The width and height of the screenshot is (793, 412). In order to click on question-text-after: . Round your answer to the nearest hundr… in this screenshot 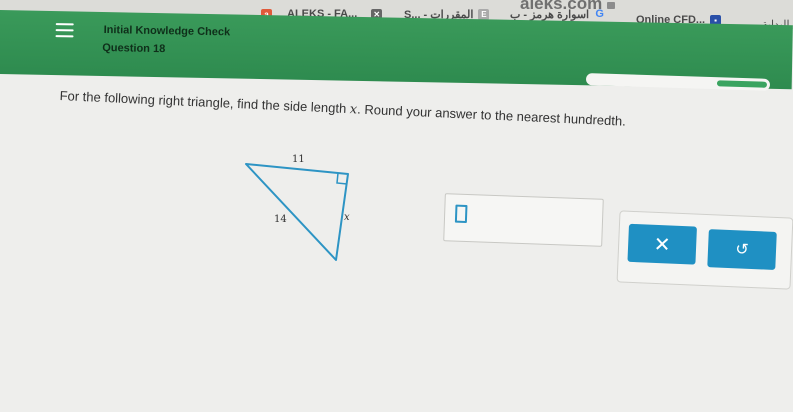, I will do `click(491, 115)`.